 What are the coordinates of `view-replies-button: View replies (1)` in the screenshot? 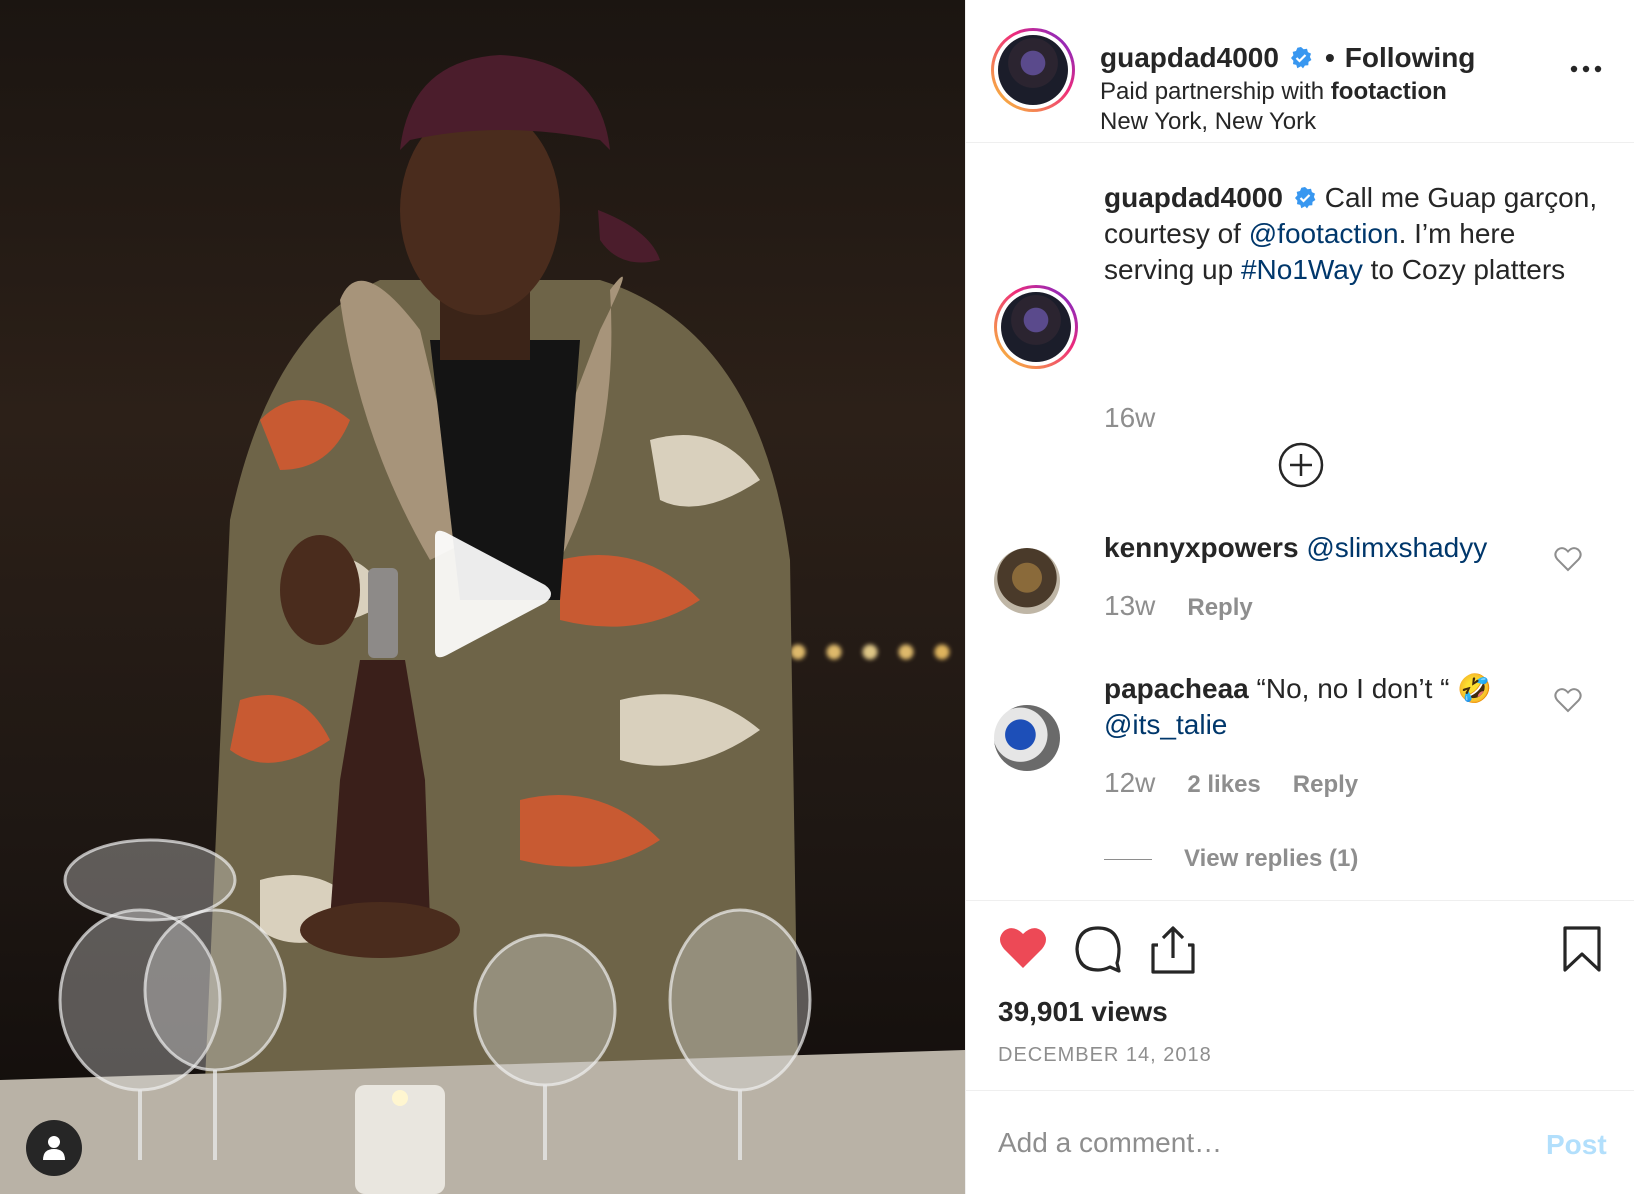 It's located at (1231, 859).